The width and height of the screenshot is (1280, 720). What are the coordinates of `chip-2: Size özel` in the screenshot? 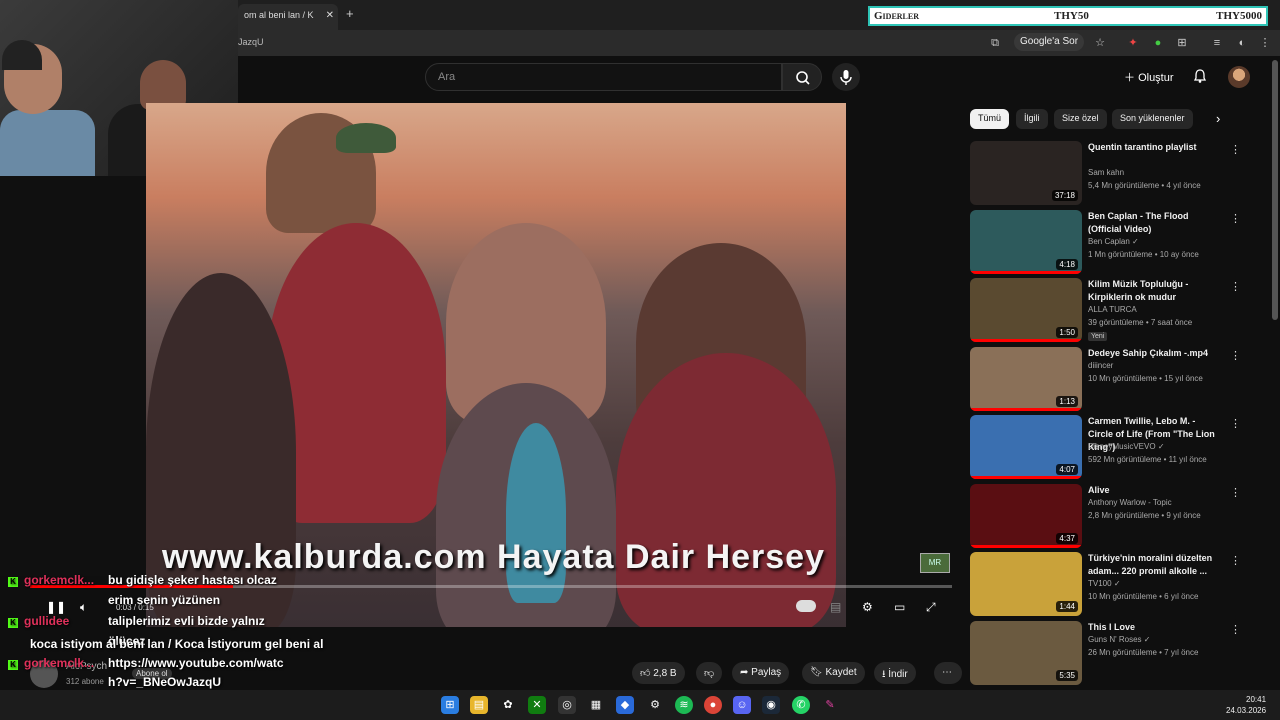 It's located at (1080, 119).